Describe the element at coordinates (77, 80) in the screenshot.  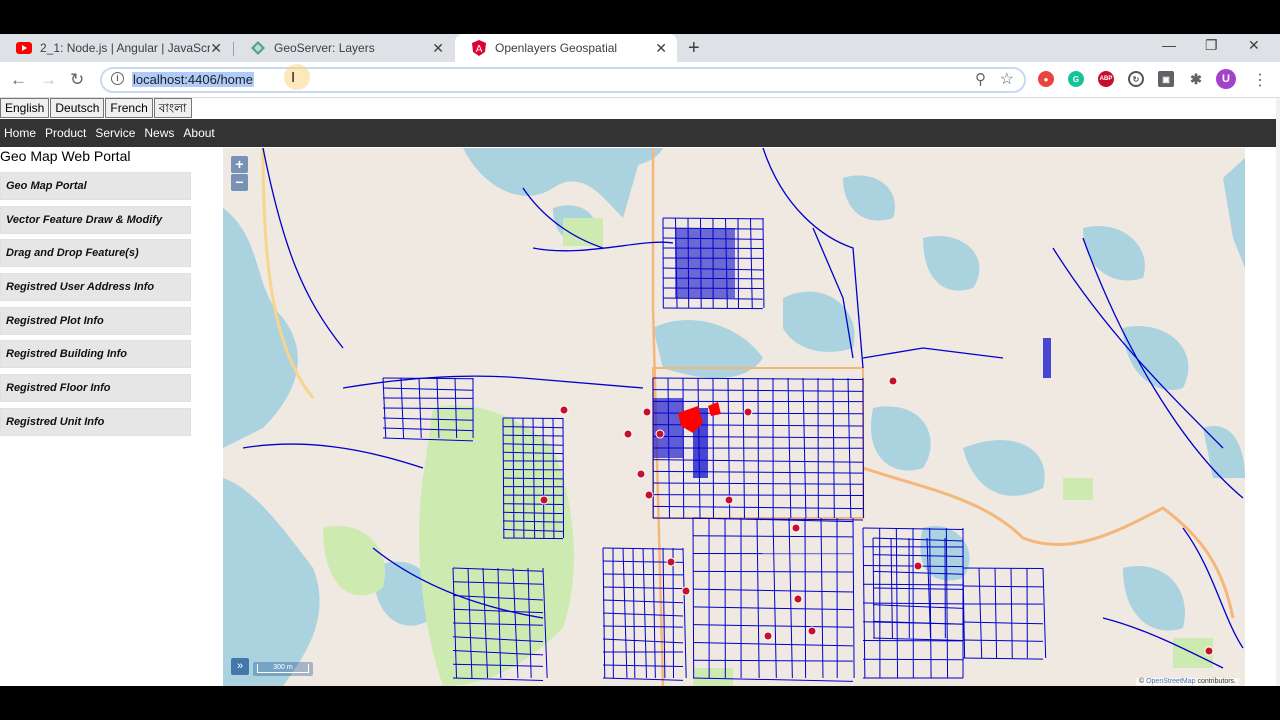
I see `reload-icon: ↻` at that location.